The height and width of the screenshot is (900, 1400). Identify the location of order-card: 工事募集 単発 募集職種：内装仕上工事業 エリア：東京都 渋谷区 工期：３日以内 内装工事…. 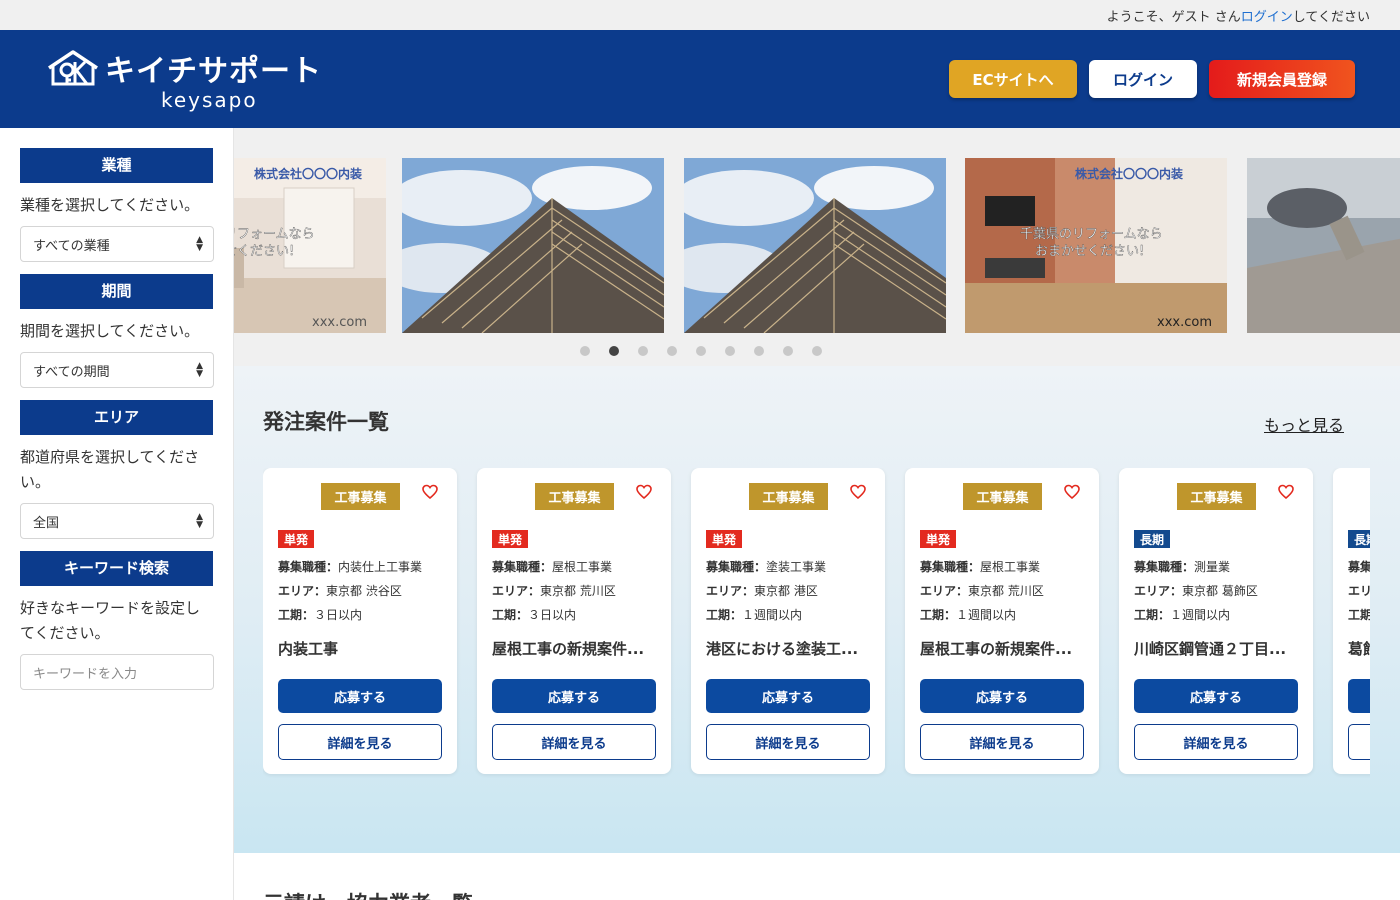
(360, 621).